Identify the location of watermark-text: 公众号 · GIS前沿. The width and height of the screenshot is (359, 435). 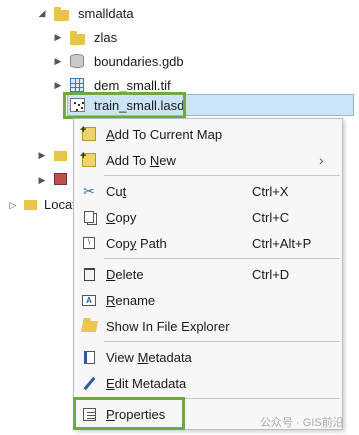
(302, 423).